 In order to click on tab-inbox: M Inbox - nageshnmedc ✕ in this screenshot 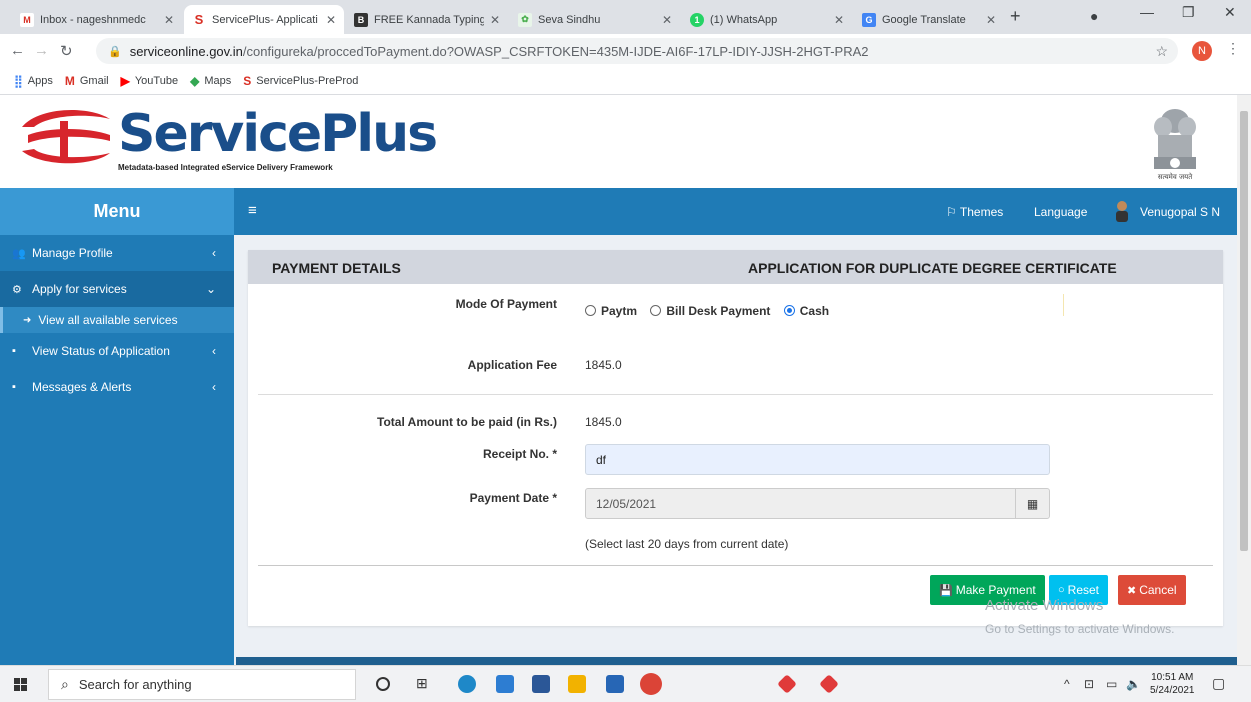, I will do `click(97, 19)`.